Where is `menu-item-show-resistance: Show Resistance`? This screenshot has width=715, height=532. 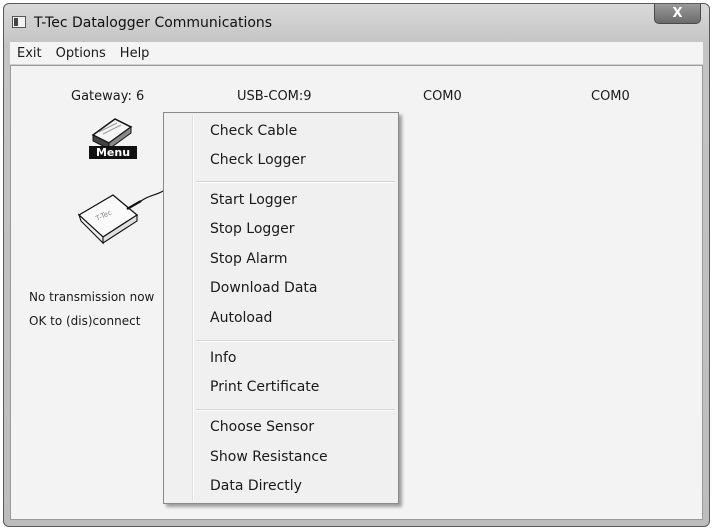
menu-item-show-resistance: Show Resistance is located at coordinates (269, 457).